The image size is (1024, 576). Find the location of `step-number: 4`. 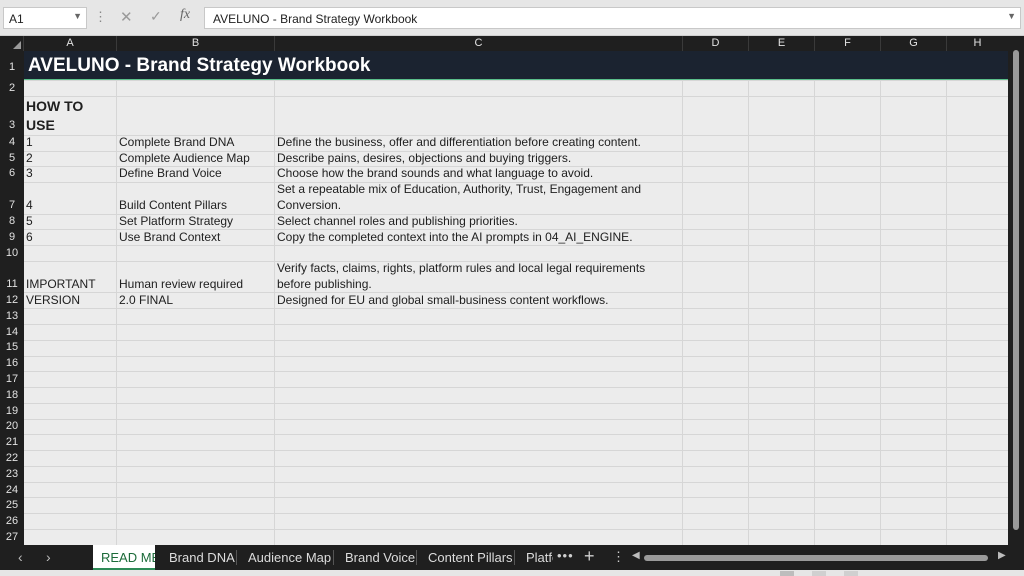

step-number: 4 is located at coordinates (29, 206).